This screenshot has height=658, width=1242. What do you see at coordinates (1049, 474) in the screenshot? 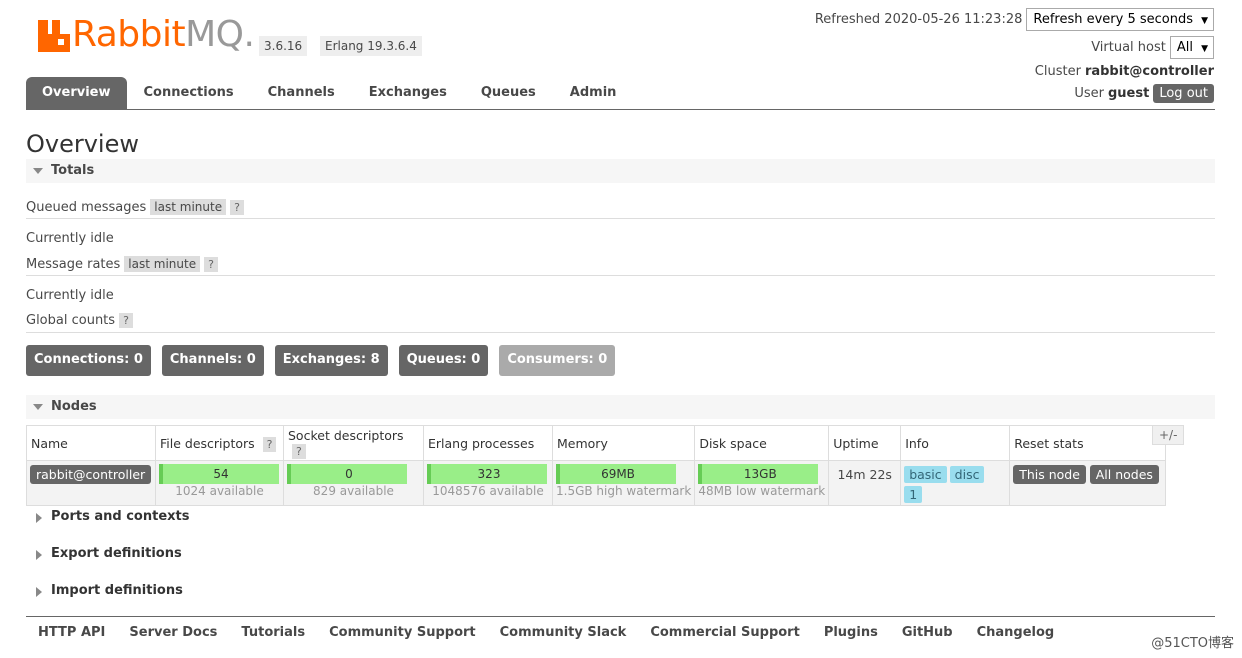
I see `reset-this-node-button: This node` at bounding box center [1049, 474].